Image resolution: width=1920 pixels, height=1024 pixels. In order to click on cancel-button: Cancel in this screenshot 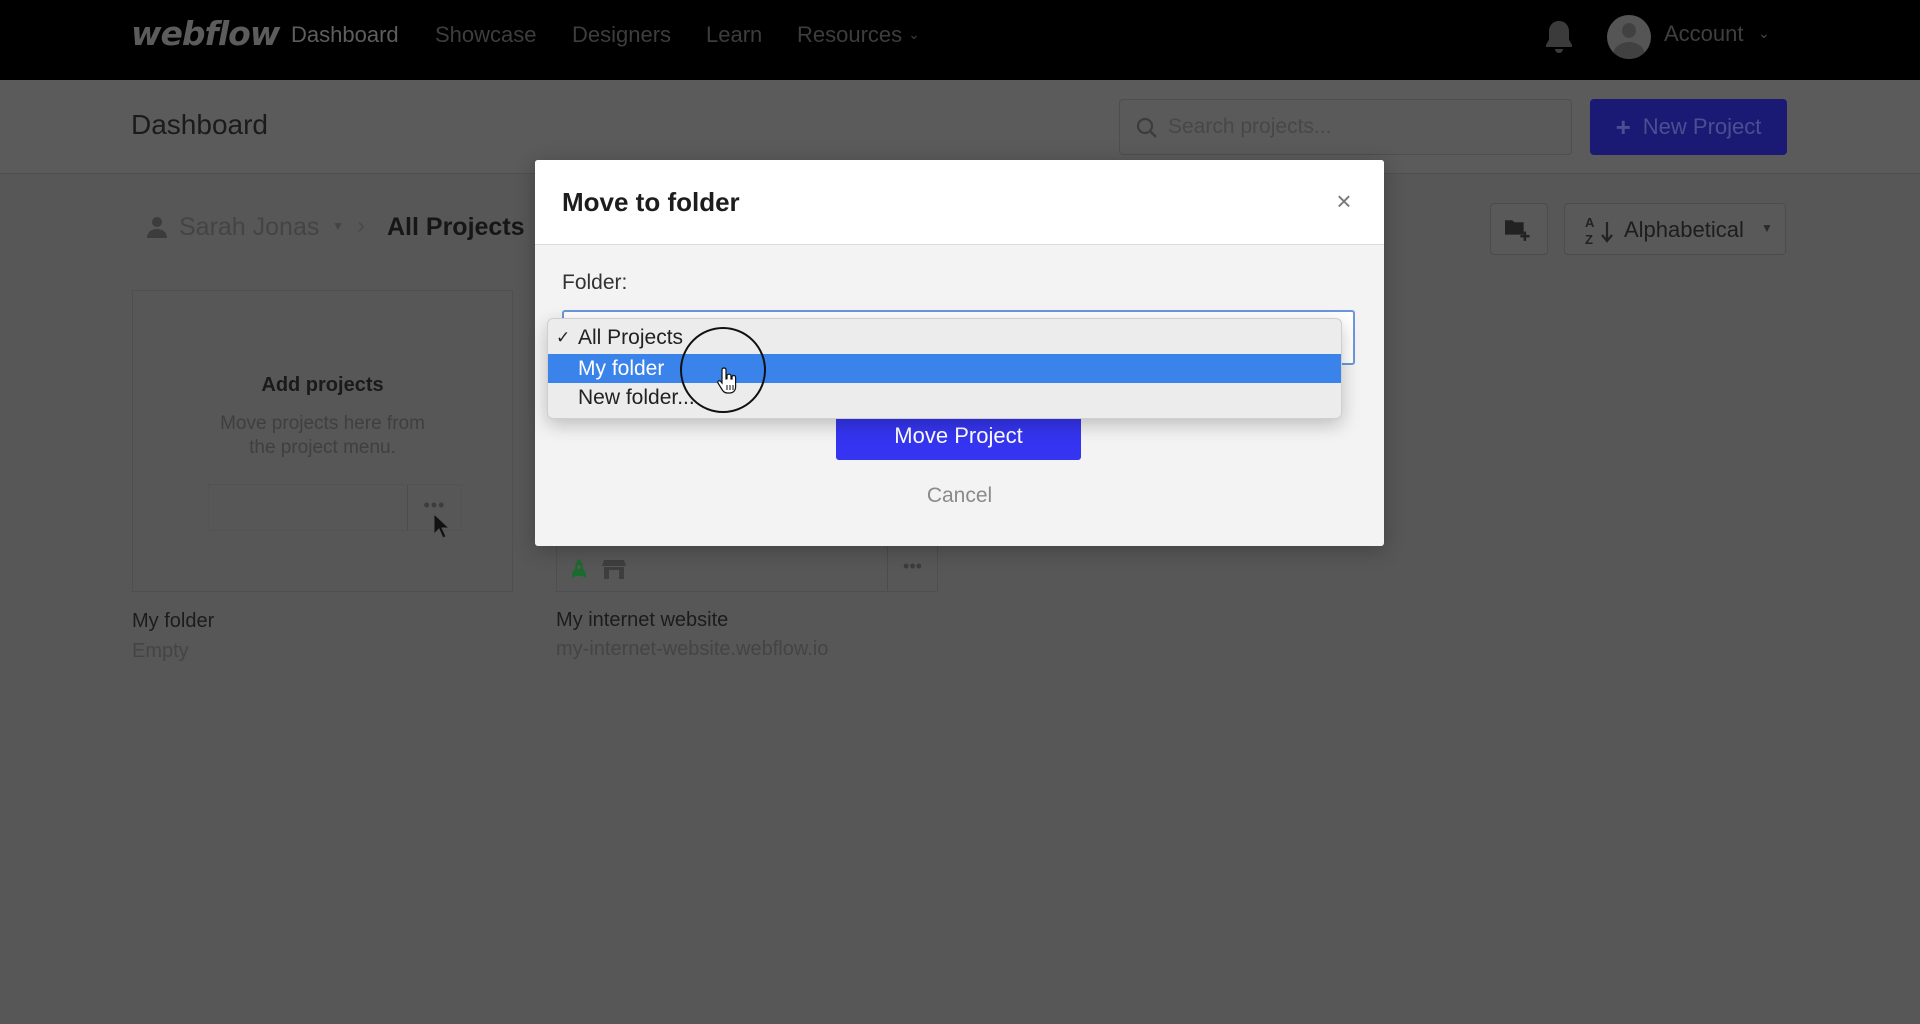, I will do `click(959, 496)`.